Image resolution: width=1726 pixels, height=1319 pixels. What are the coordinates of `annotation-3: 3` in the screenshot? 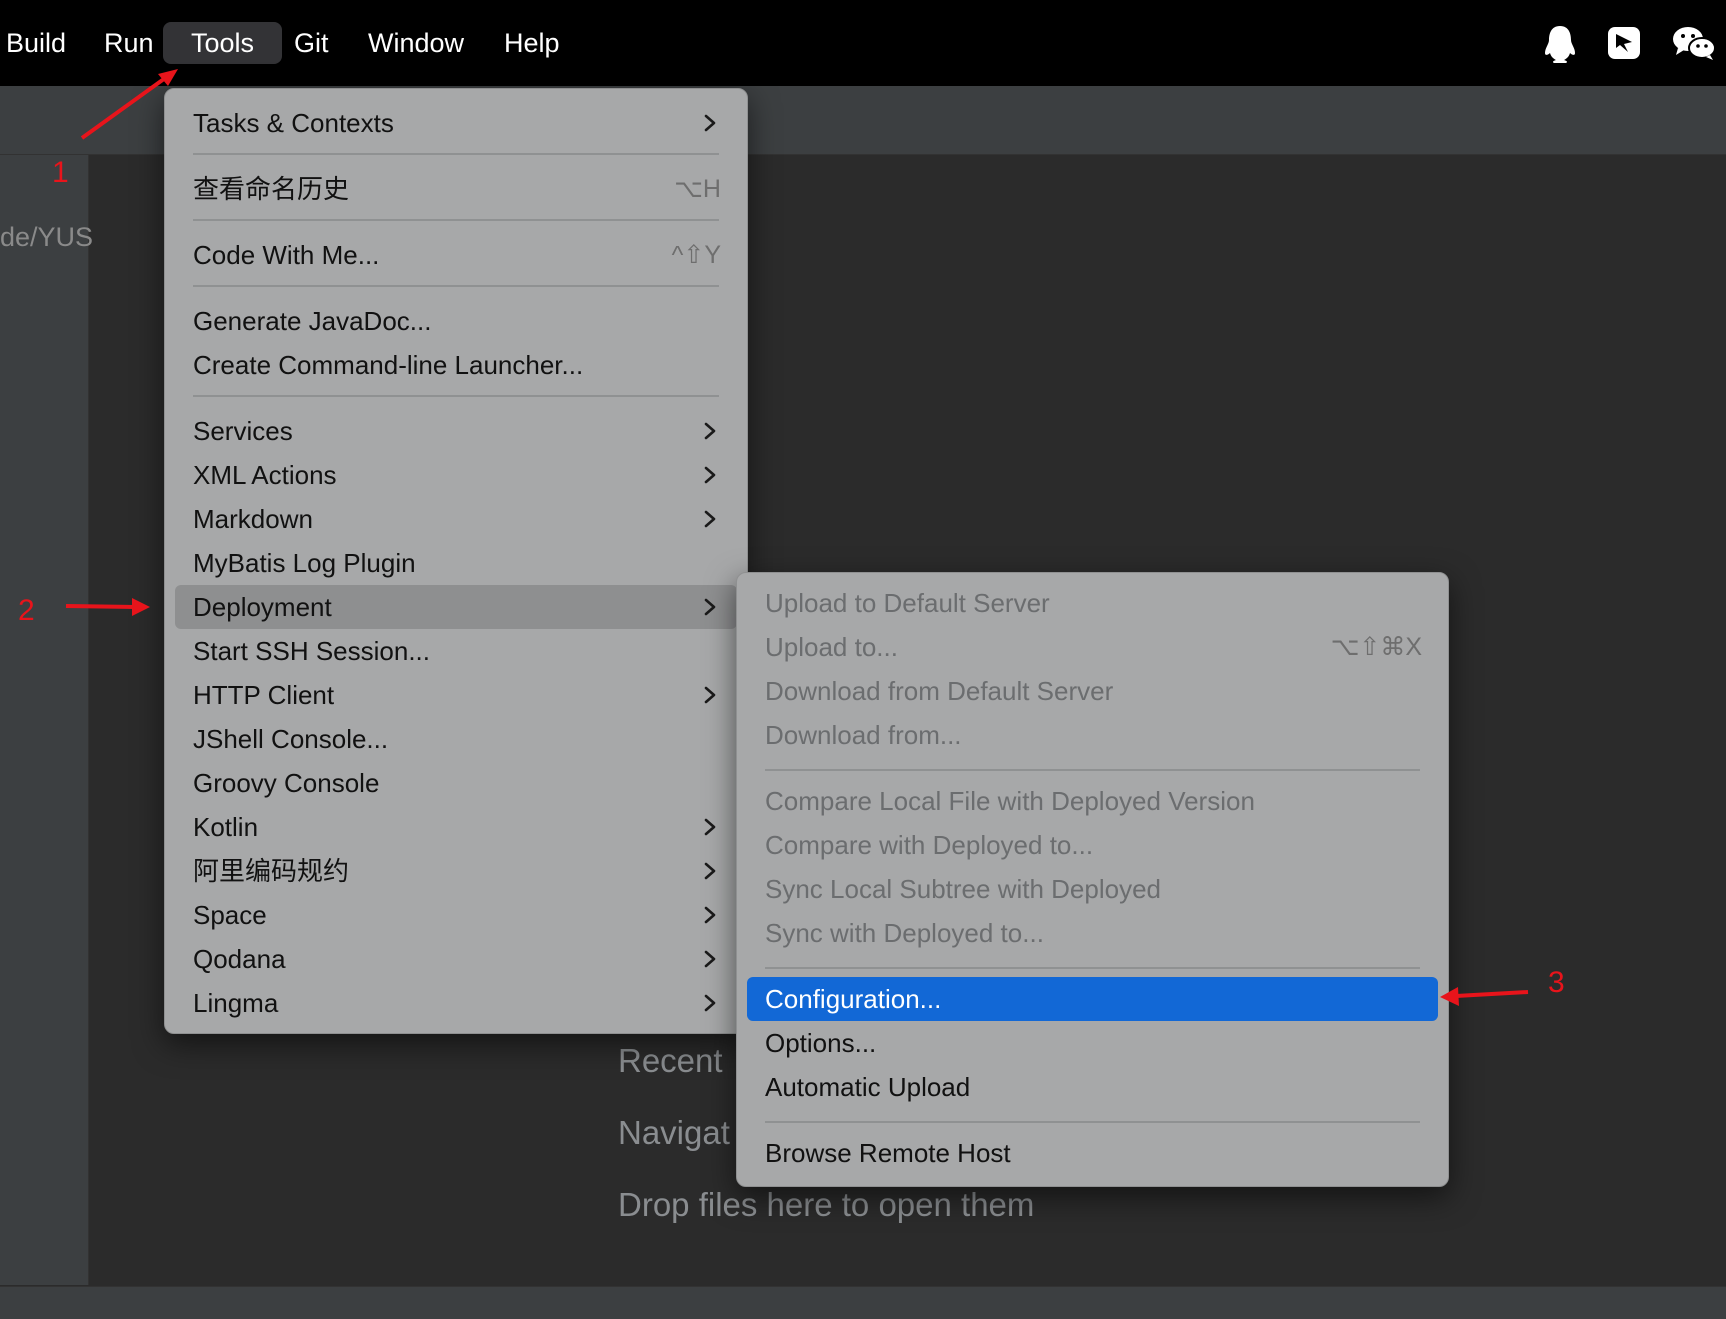 It's located at (1556, 982).